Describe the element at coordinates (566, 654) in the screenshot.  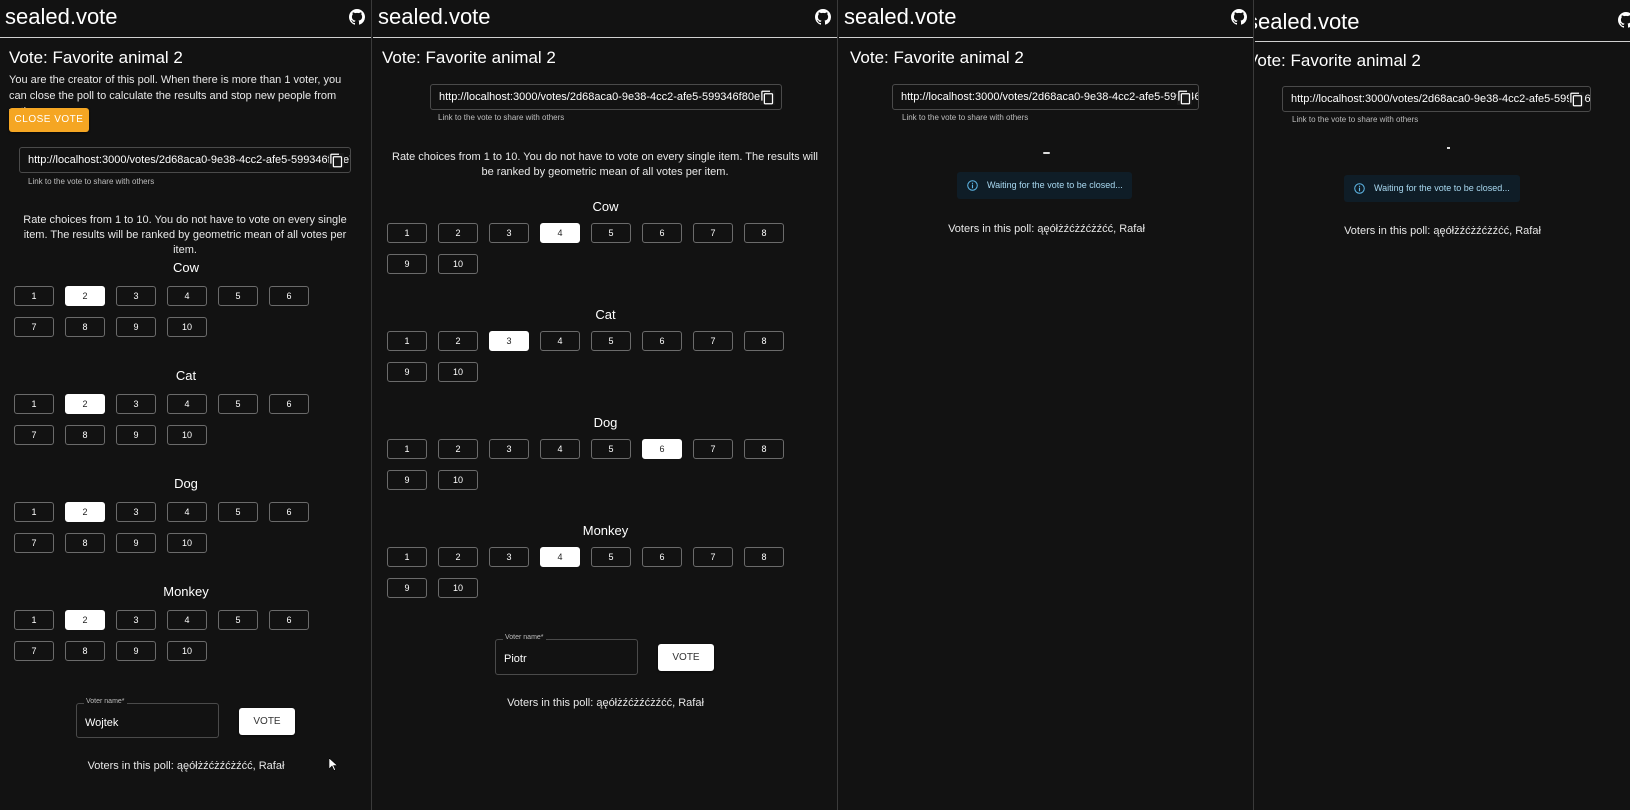
I see `voter-name-field: Voter name* Piotr` at that location.